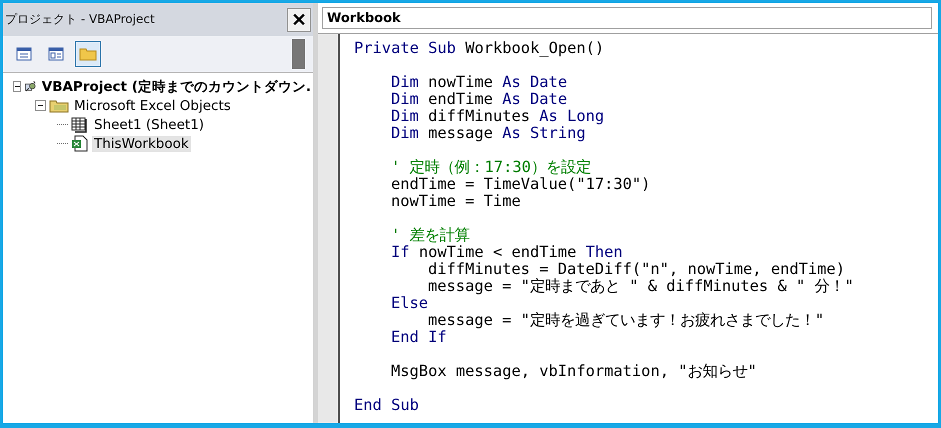  I want to click on code-line: Dim message As String, so click(488, 133).